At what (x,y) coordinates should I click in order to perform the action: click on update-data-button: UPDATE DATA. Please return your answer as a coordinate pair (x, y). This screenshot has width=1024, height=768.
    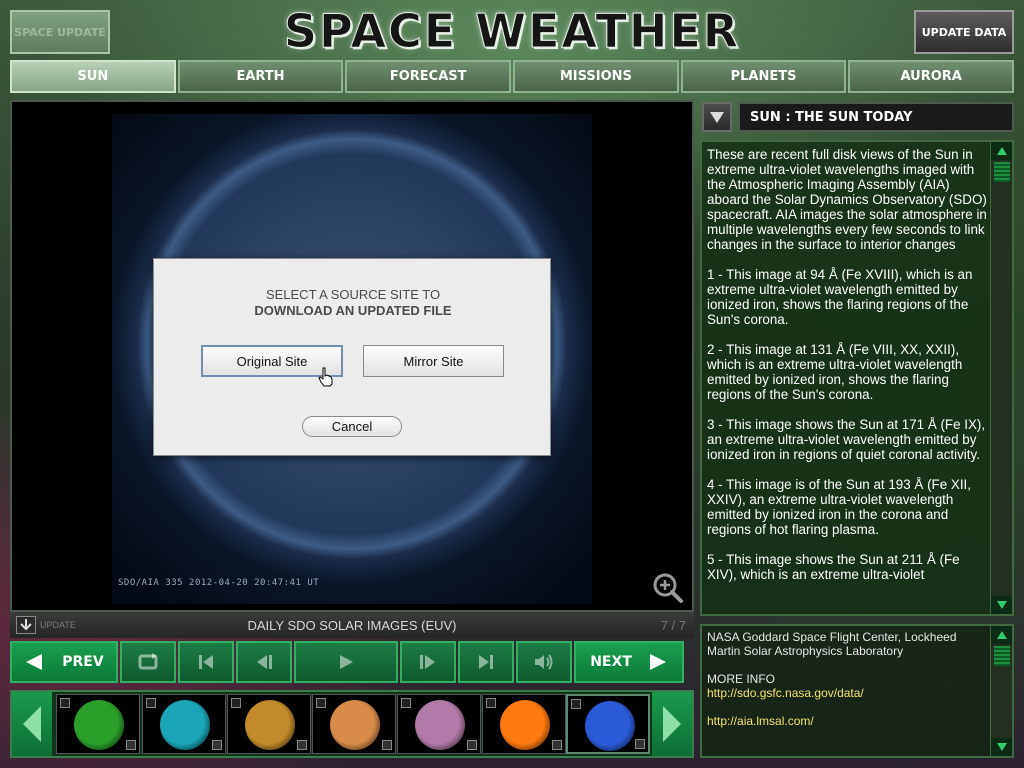
    Looking at the image, I should click on (964, 32).